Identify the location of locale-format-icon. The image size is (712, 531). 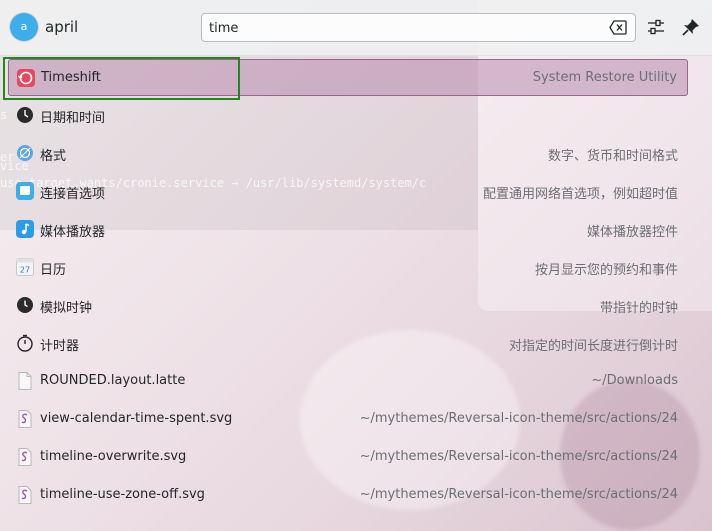
(25, 153).